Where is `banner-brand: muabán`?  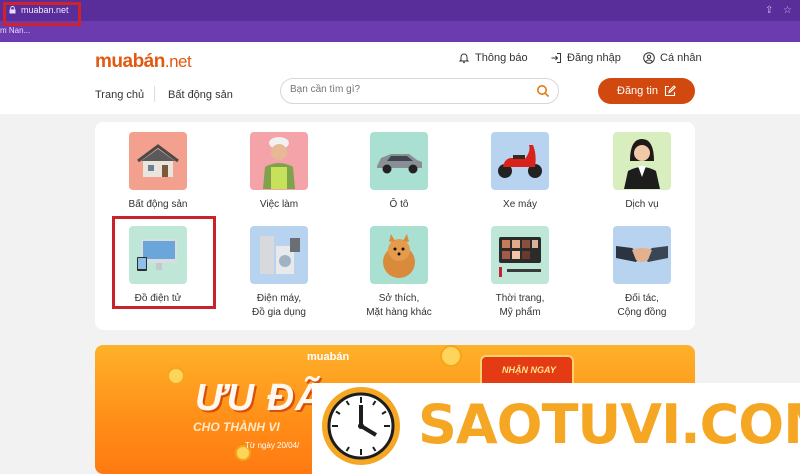 banner-brand: muabán is located at coordinates (328, 357).